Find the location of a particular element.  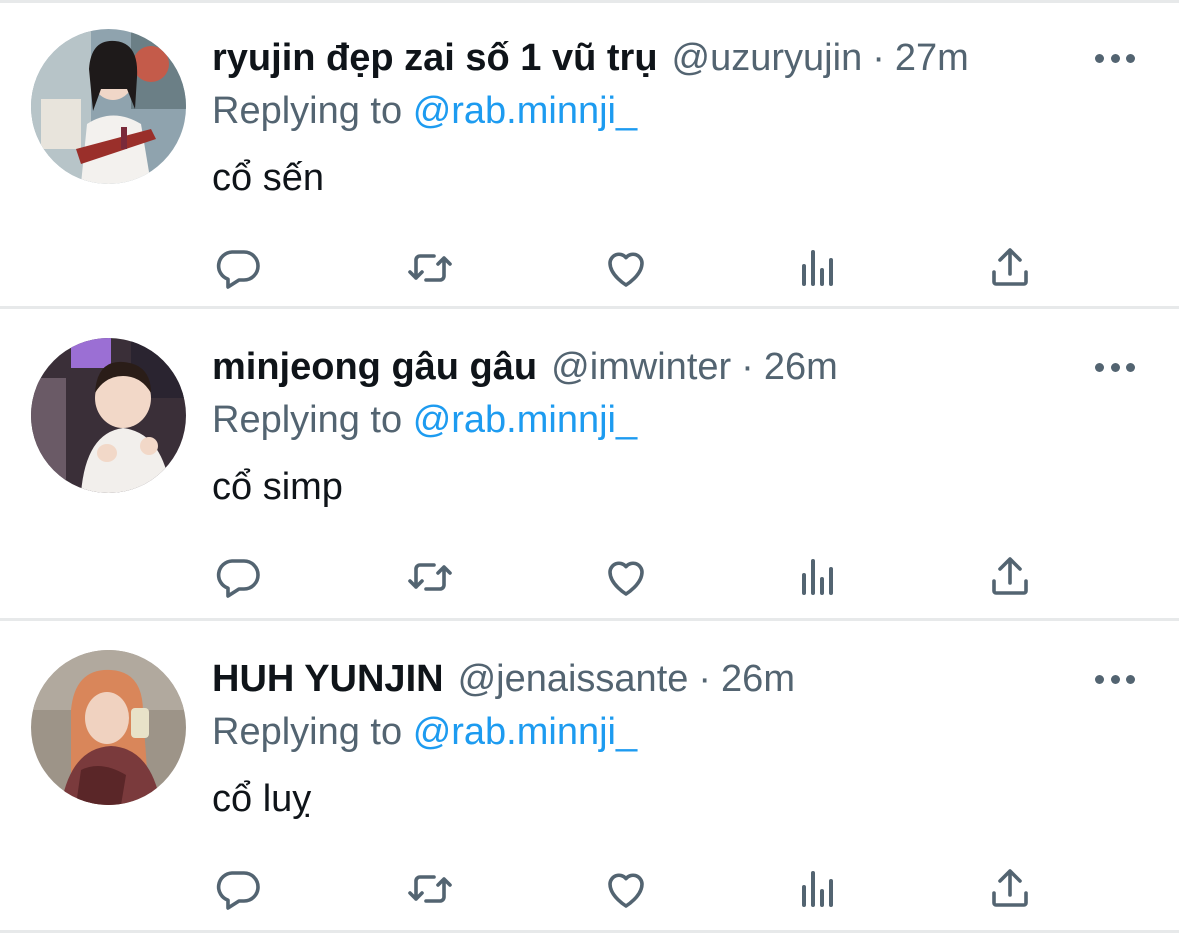

user-handle: @imwinter is located at coordinates (641, 367).